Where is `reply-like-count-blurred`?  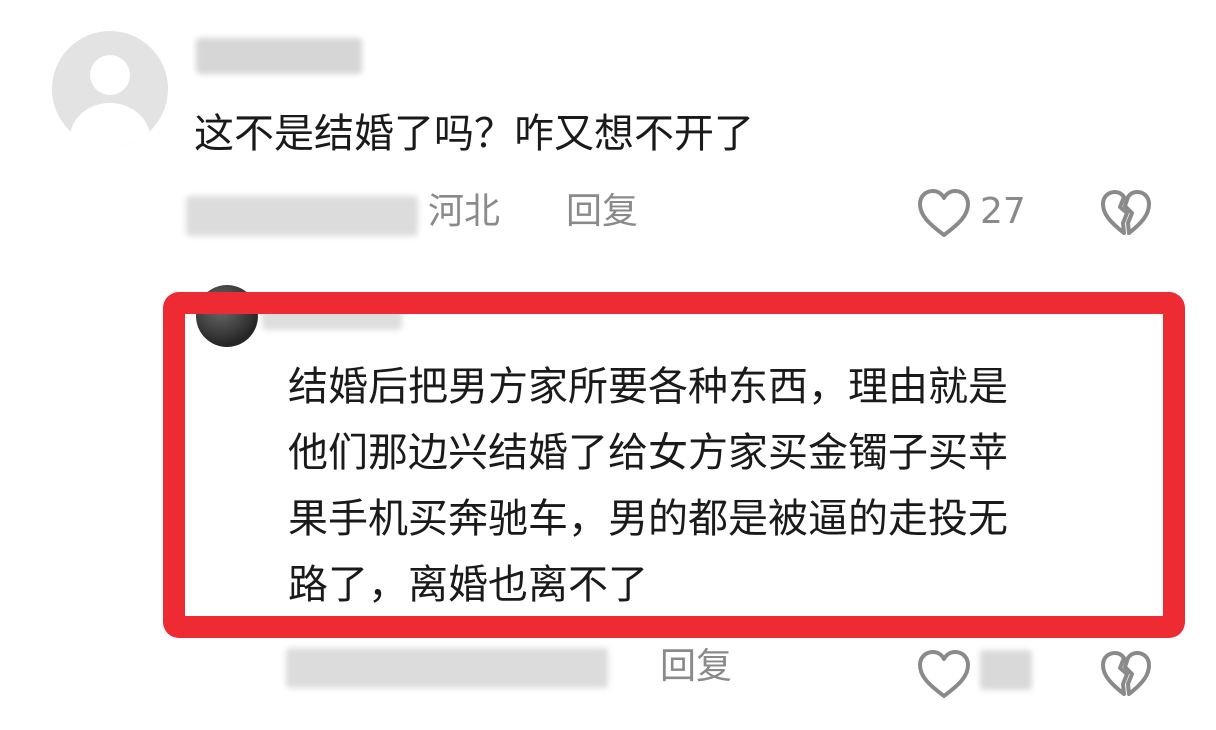 reply-like-count-blurred is located at coordinates (1006, 670).